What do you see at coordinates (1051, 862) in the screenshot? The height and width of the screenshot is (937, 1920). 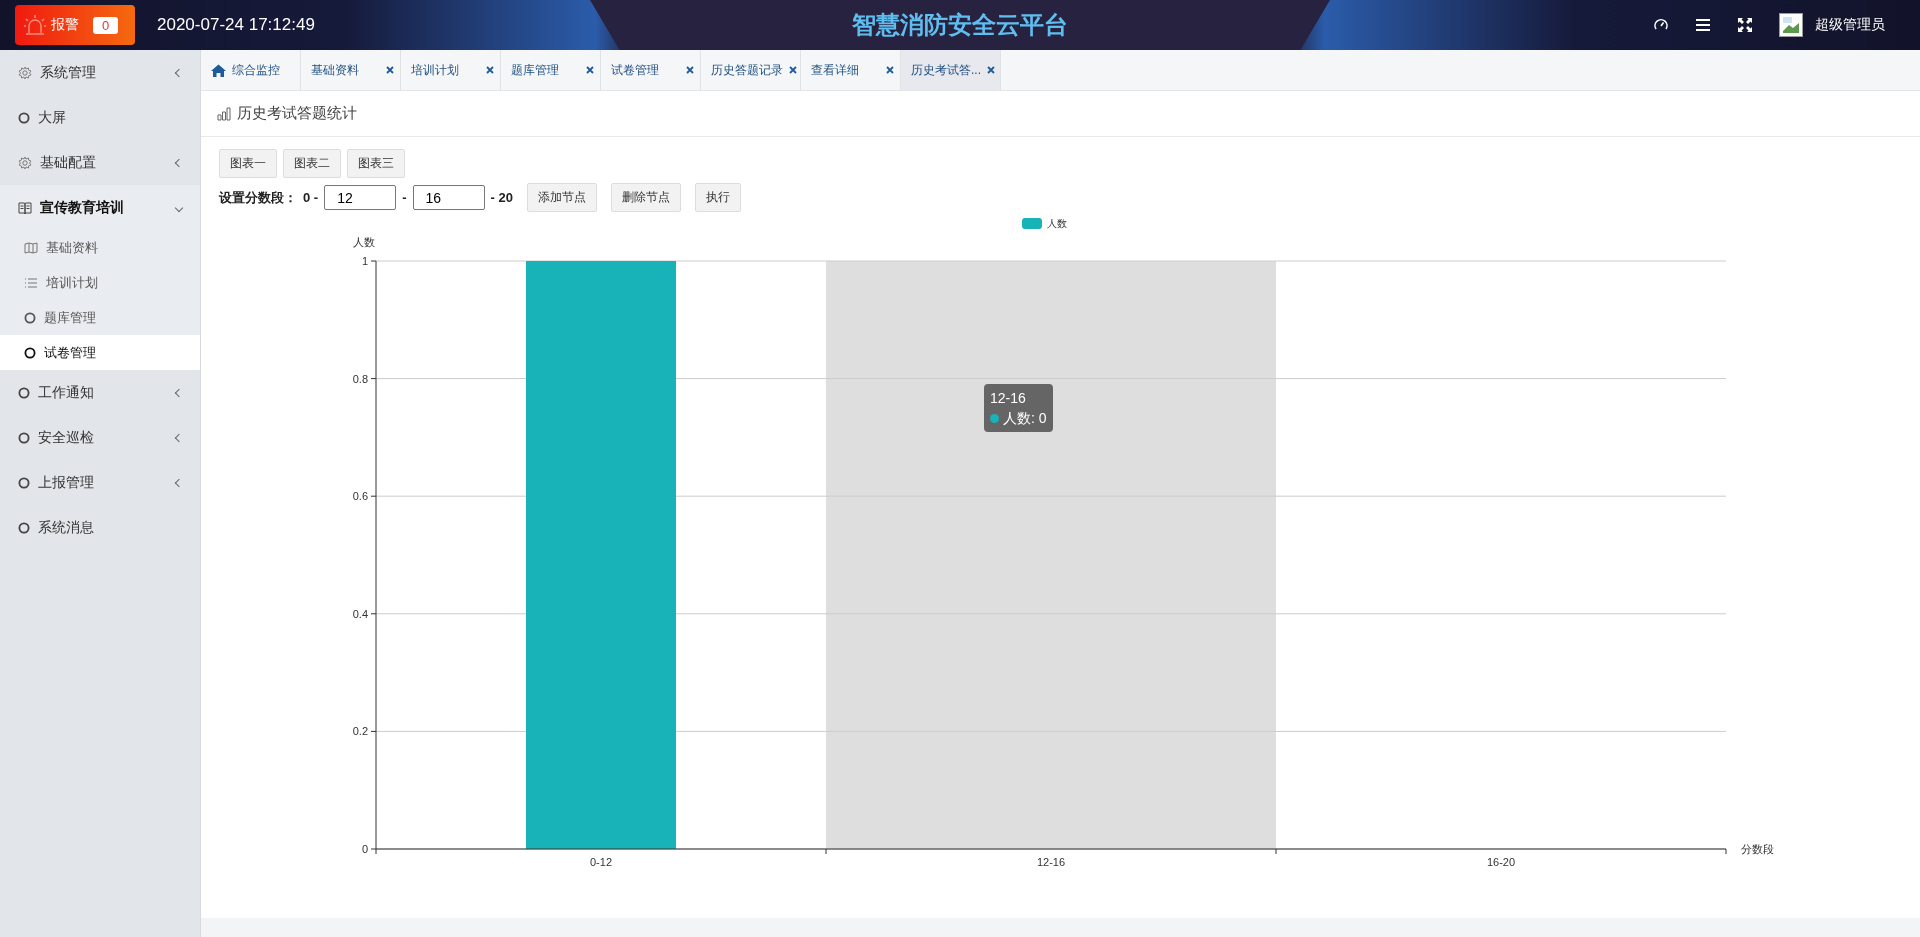 I see `x-tick-label: 12-16` at bounding box center [1051, 862].